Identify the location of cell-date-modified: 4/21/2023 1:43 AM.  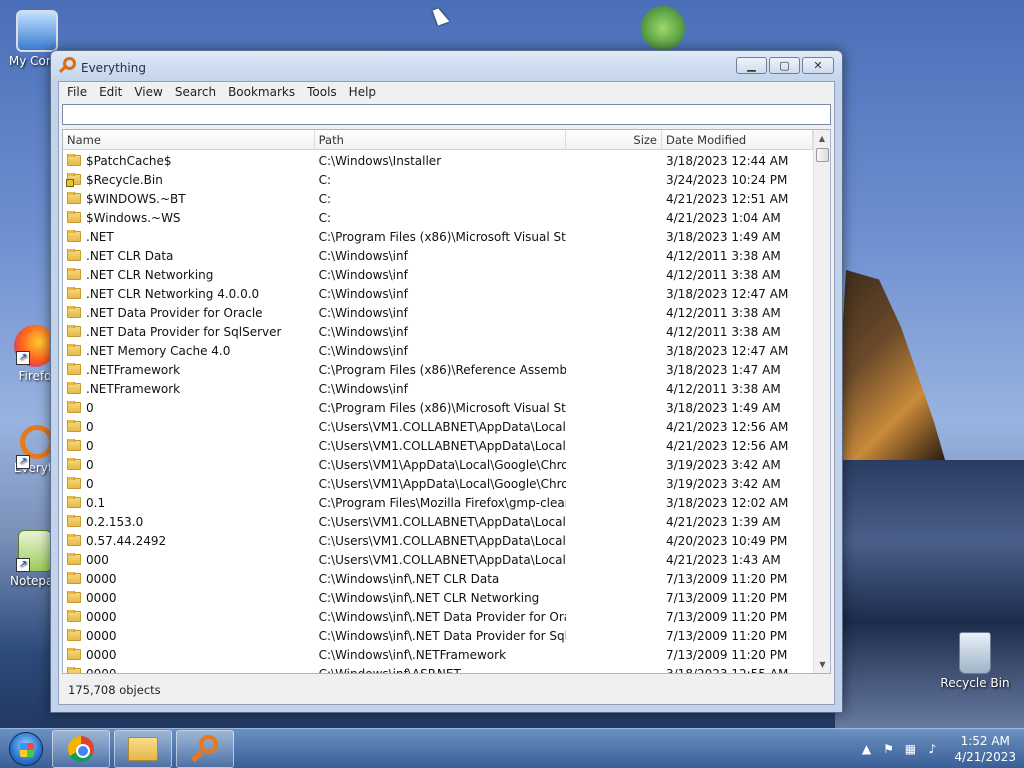
(723, 559).